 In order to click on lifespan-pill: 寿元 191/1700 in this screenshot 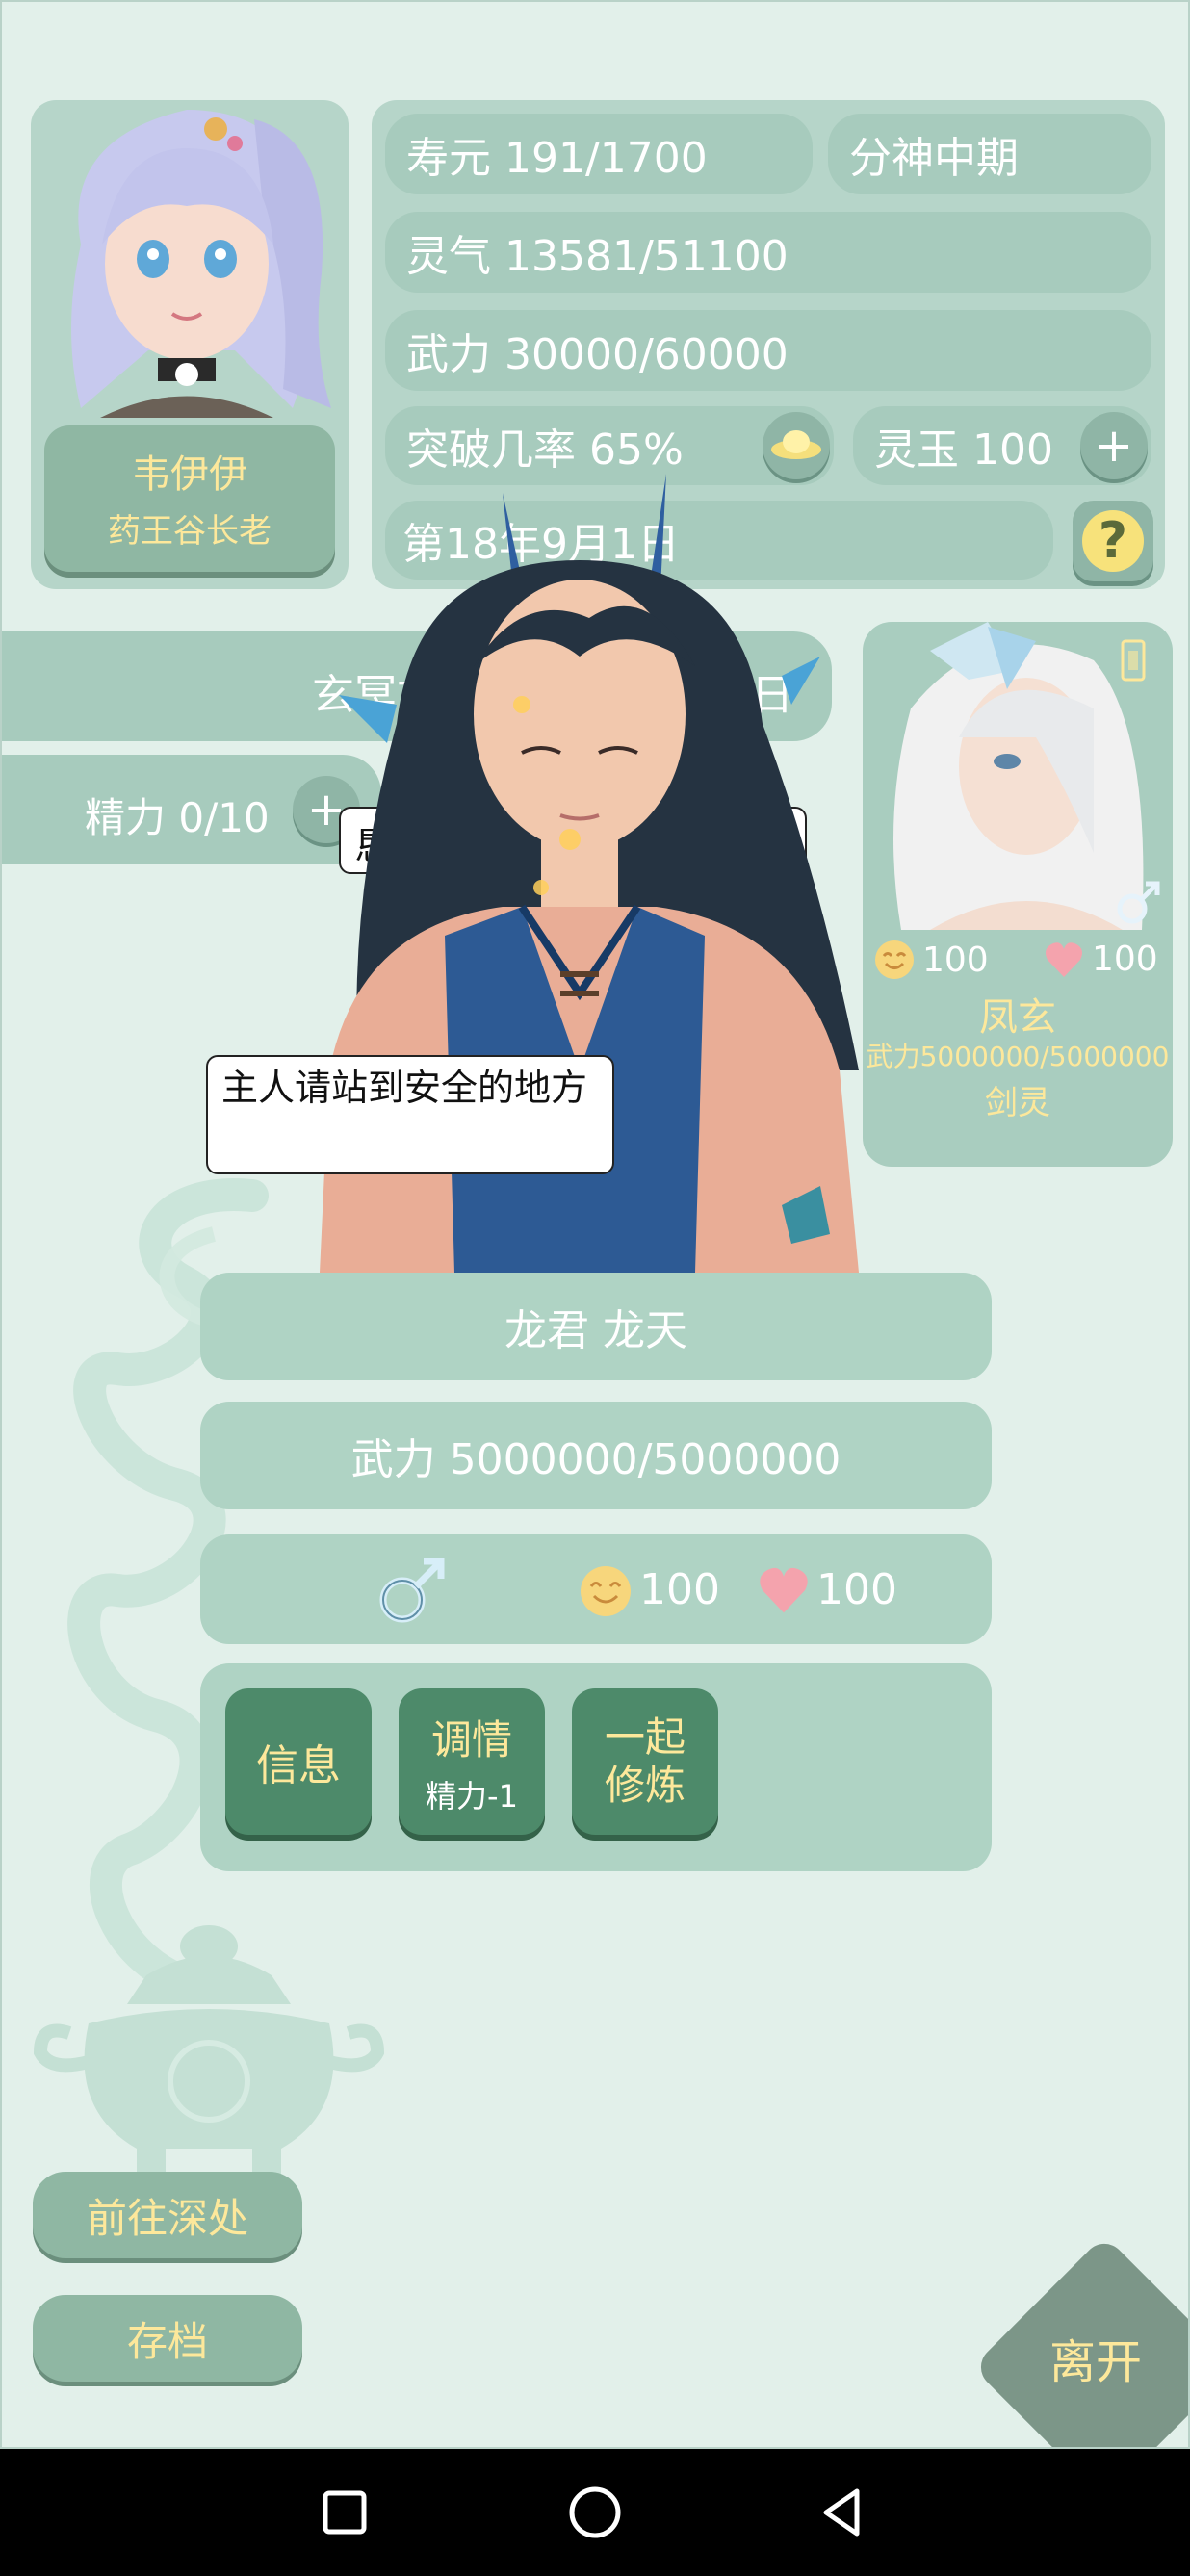, I will do `click(599, 154)`.